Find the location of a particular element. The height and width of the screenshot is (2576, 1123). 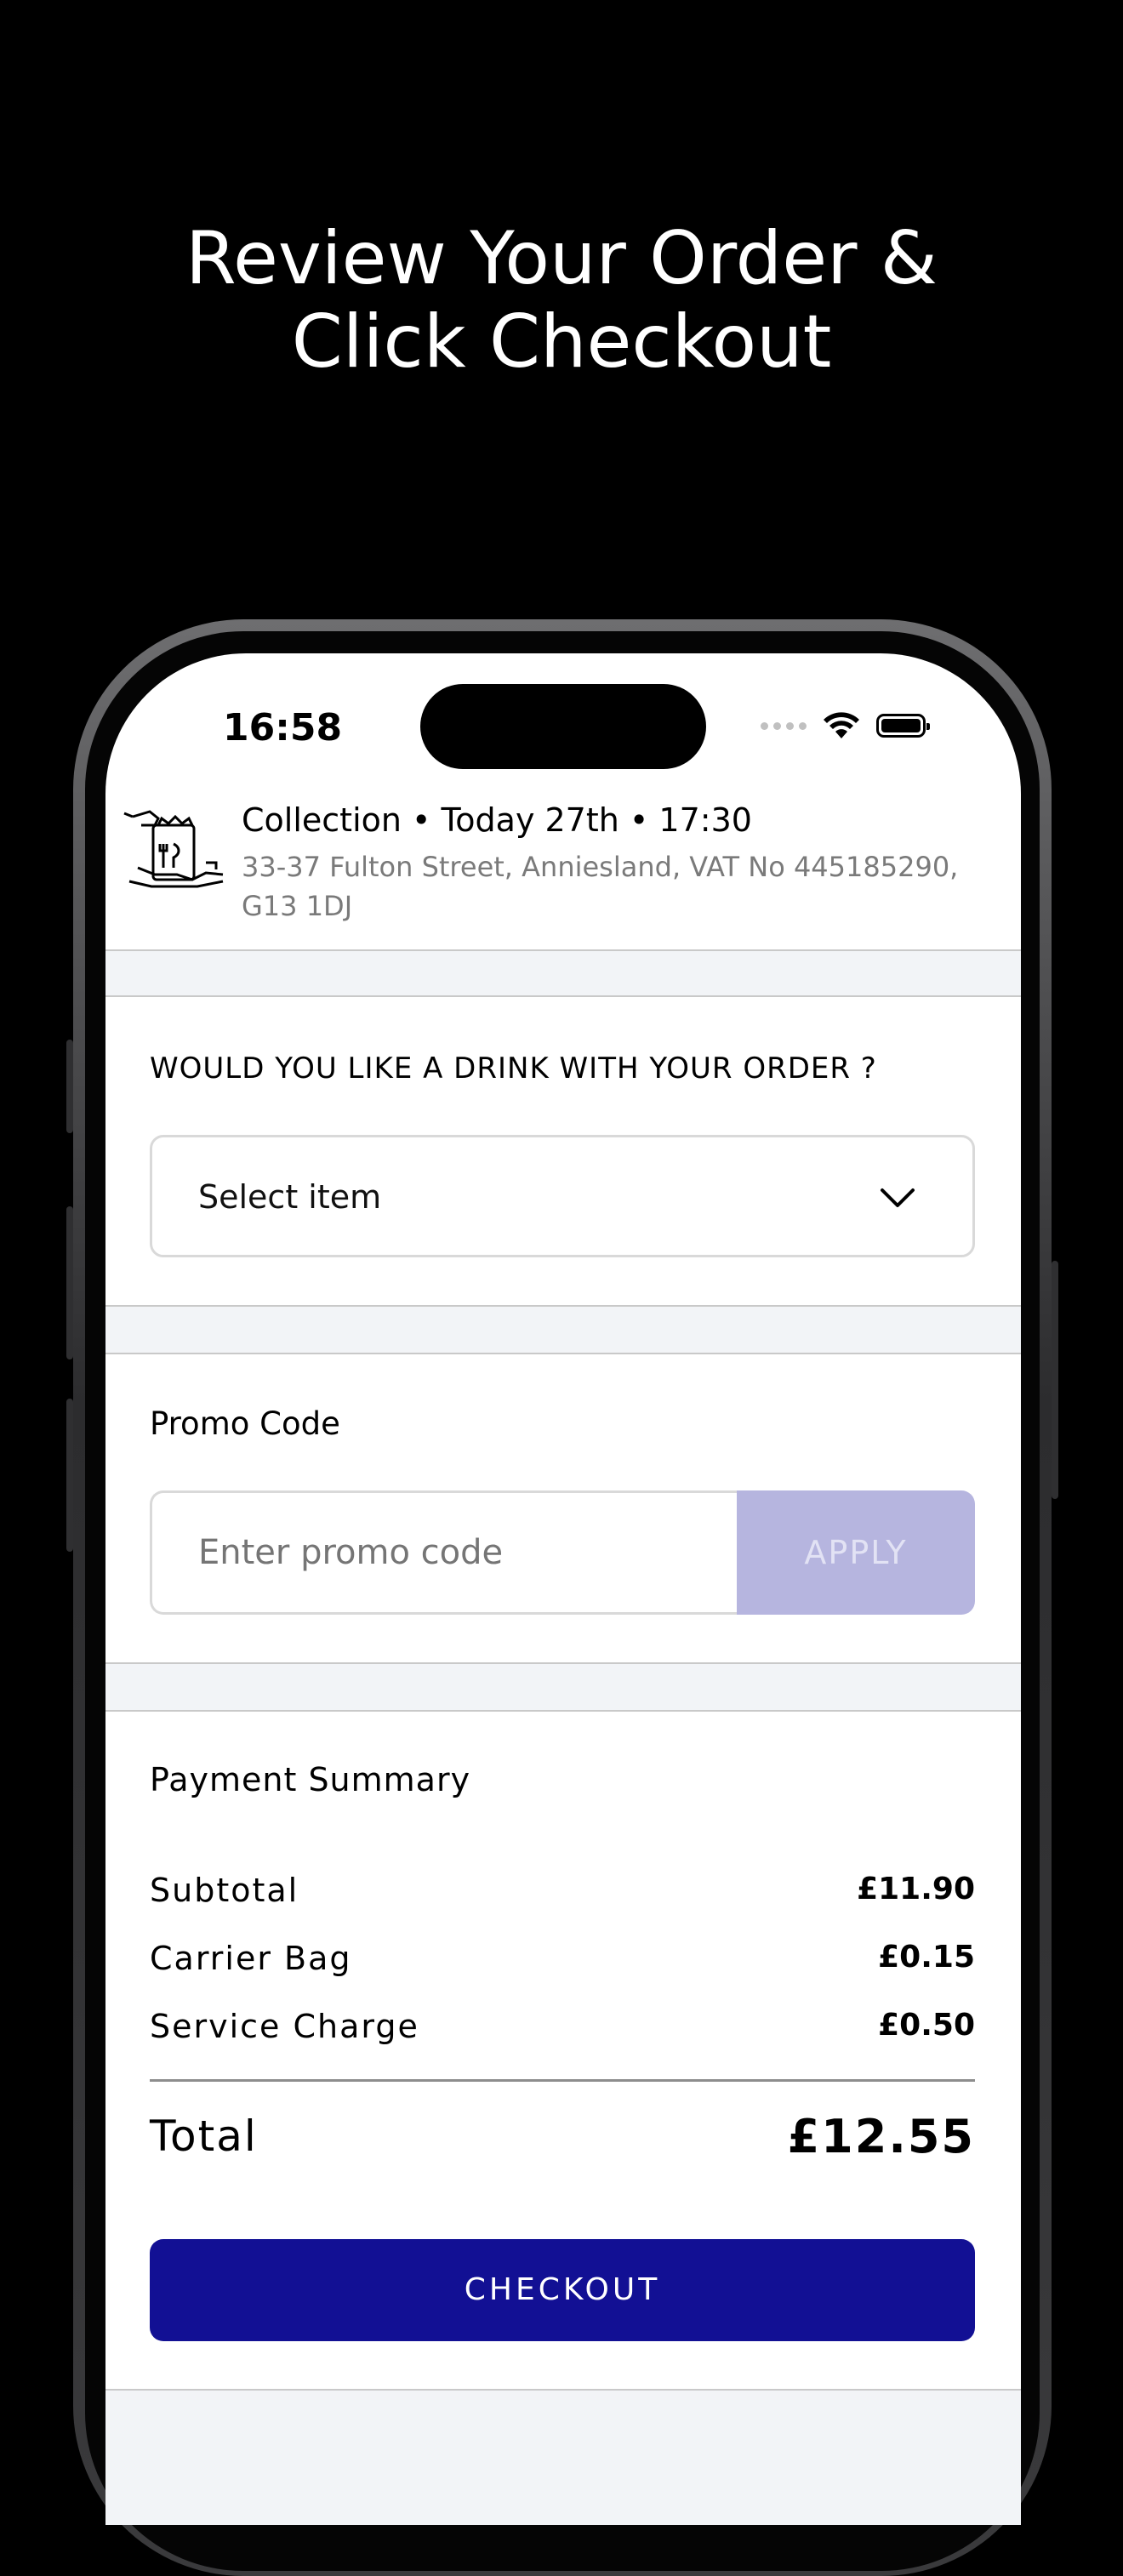

summary-row-service-charge: Service Charge £0.50 is located at coordinates (562, 2029).